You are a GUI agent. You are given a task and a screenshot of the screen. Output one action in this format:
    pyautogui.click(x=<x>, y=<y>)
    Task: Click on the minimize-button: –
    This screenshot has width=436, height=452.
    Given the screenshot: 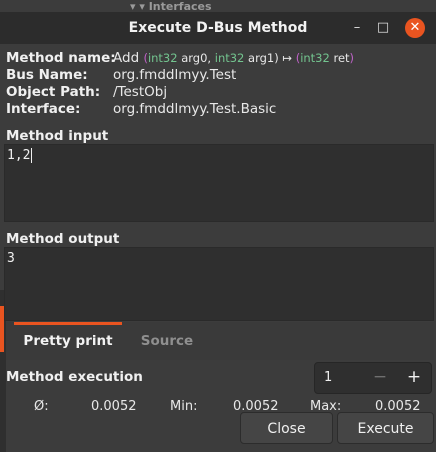 What is the action you would take?
    pyautogui.click(x=357, y=28)
    